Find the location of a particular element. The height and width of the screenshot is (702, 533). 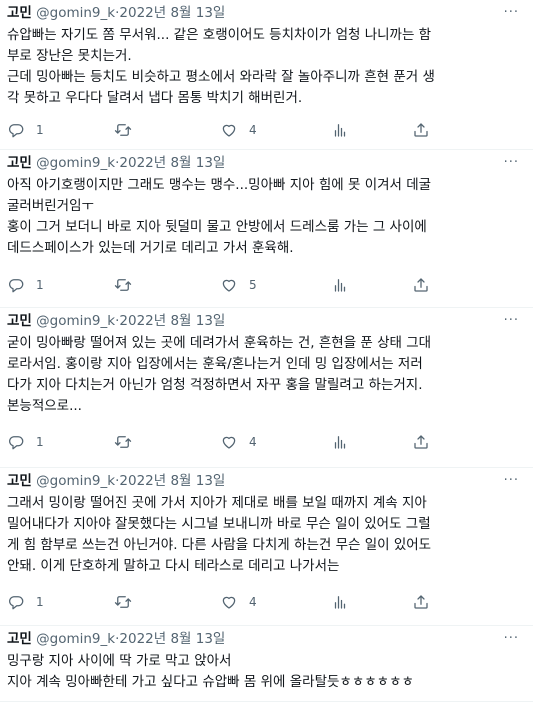

tweet-text-line: 각 못하고 우다다 달려서 냅다 몸통 박치기 해버린거. is located at coordinates (155, 98).